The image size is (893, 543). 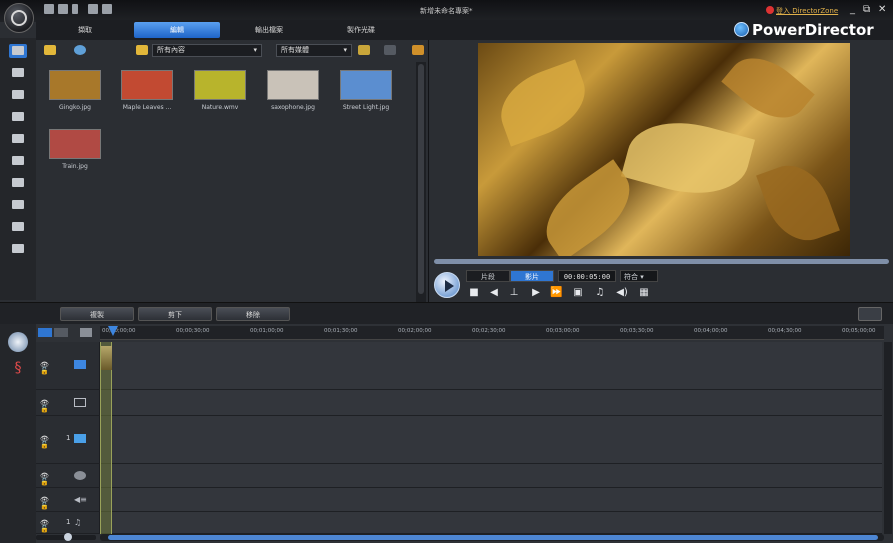 What do you see at coordinates (314, 50) in the screenshot?
I see `media-filter-dropdown: 所有媒體 ▾` at bounding box center [314, 50].